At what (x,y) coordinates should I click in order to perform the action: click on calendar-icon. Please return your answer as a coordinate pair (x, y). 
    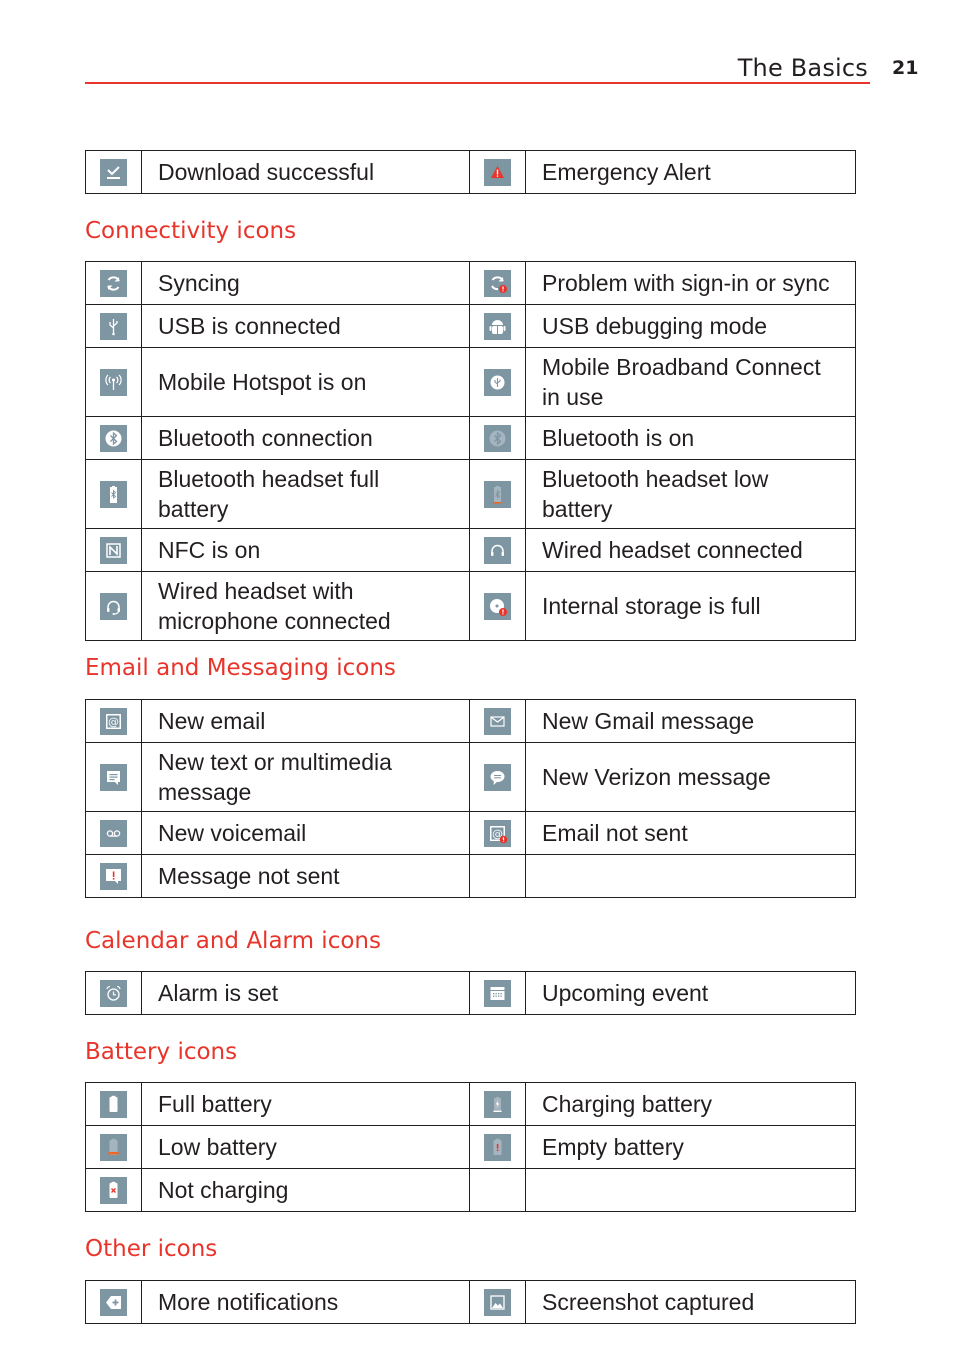
    Looking at the image, I should click on (497, 993).